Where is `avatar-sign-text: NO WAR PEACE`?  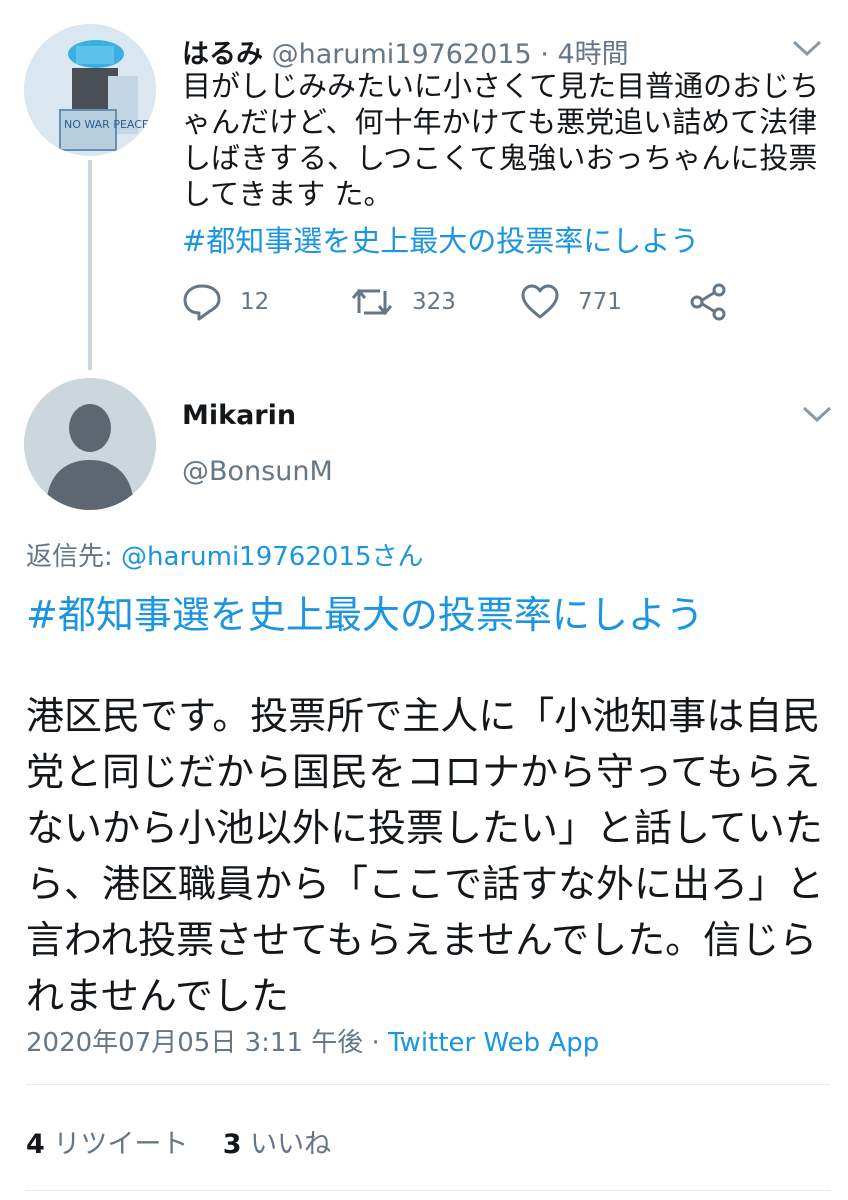 avatar-sign-text: NO WAR PEACE is located at coordinates (106, 124).